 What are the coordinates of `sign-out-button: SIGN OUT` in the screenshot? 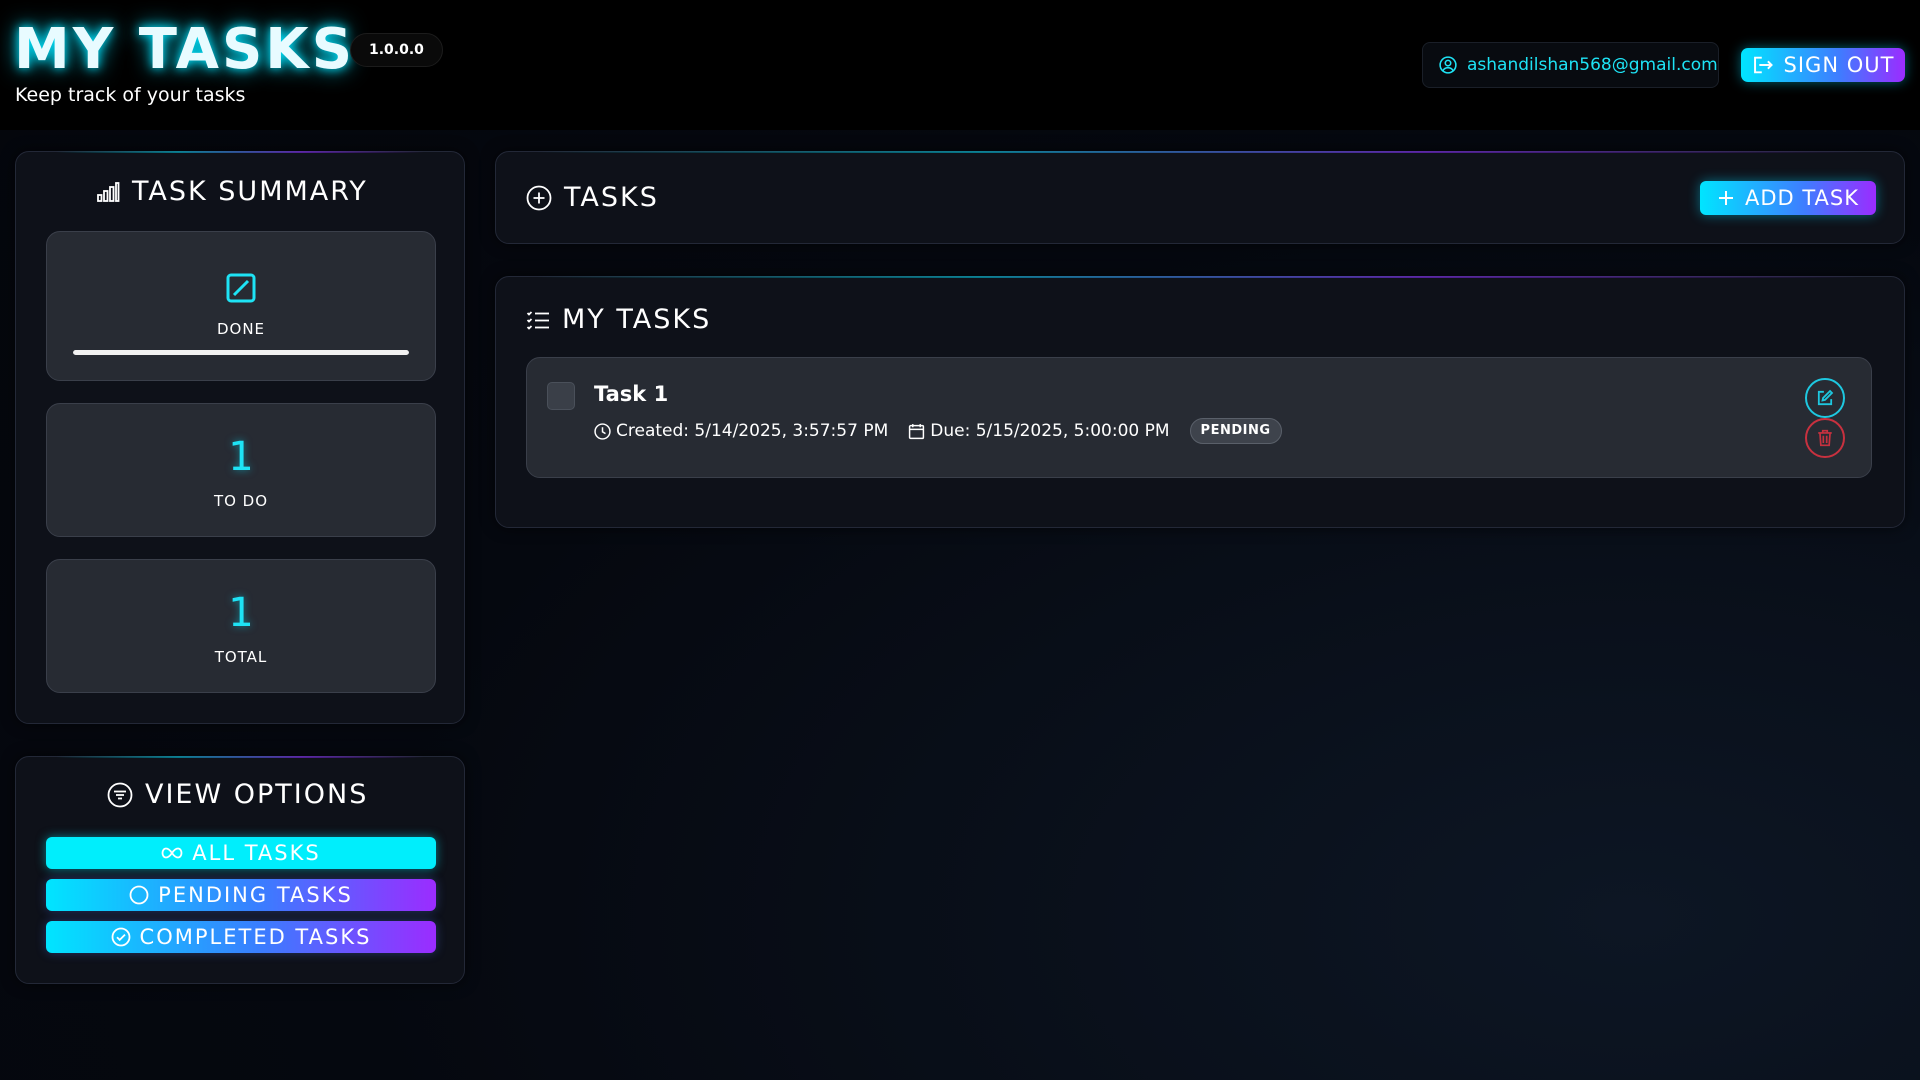 It's located at (1823, 65).